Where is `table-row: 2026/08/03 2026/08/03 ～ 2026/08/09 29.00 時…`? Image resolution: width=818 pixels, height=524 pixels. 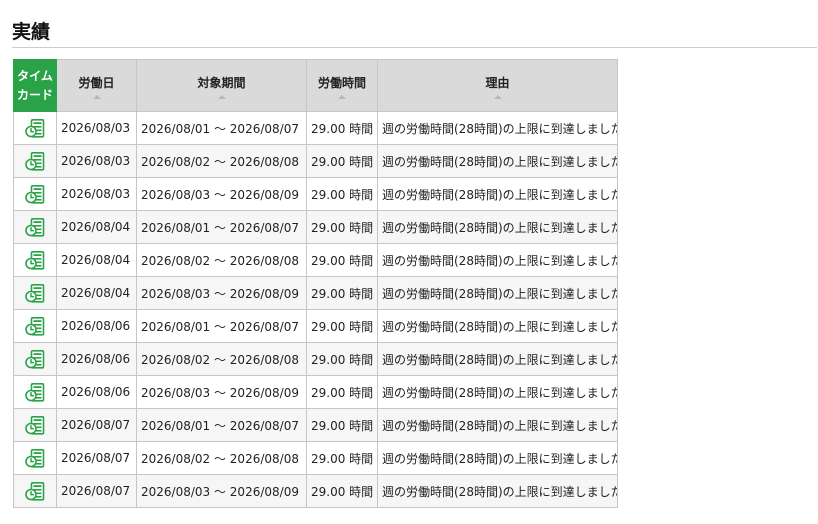
table-row: 2026/08/03 2026/08/03 ～ 2026/08/09 29.00 時… is located at coordinates (315, 194).